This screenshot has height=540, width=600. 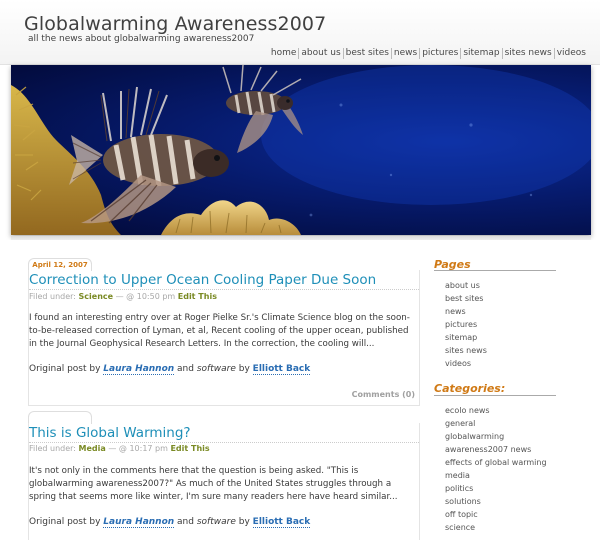 What do you see at coordinates (92, 448) in the screenshot?
I see `post-category-link: Media` at bounding box center [92, 448].